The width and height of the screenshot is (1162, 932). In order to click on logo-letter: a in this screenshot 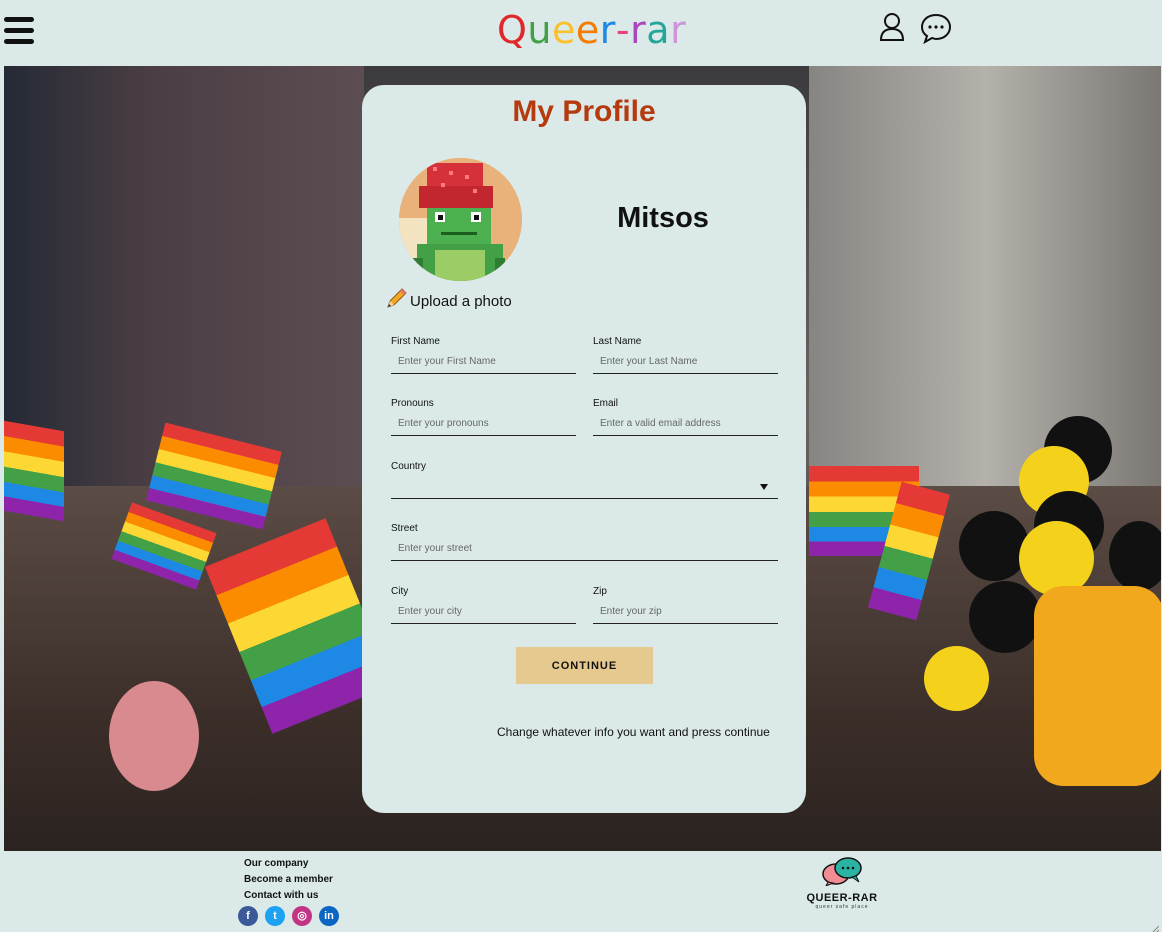, I will do `click(658, 30)`.